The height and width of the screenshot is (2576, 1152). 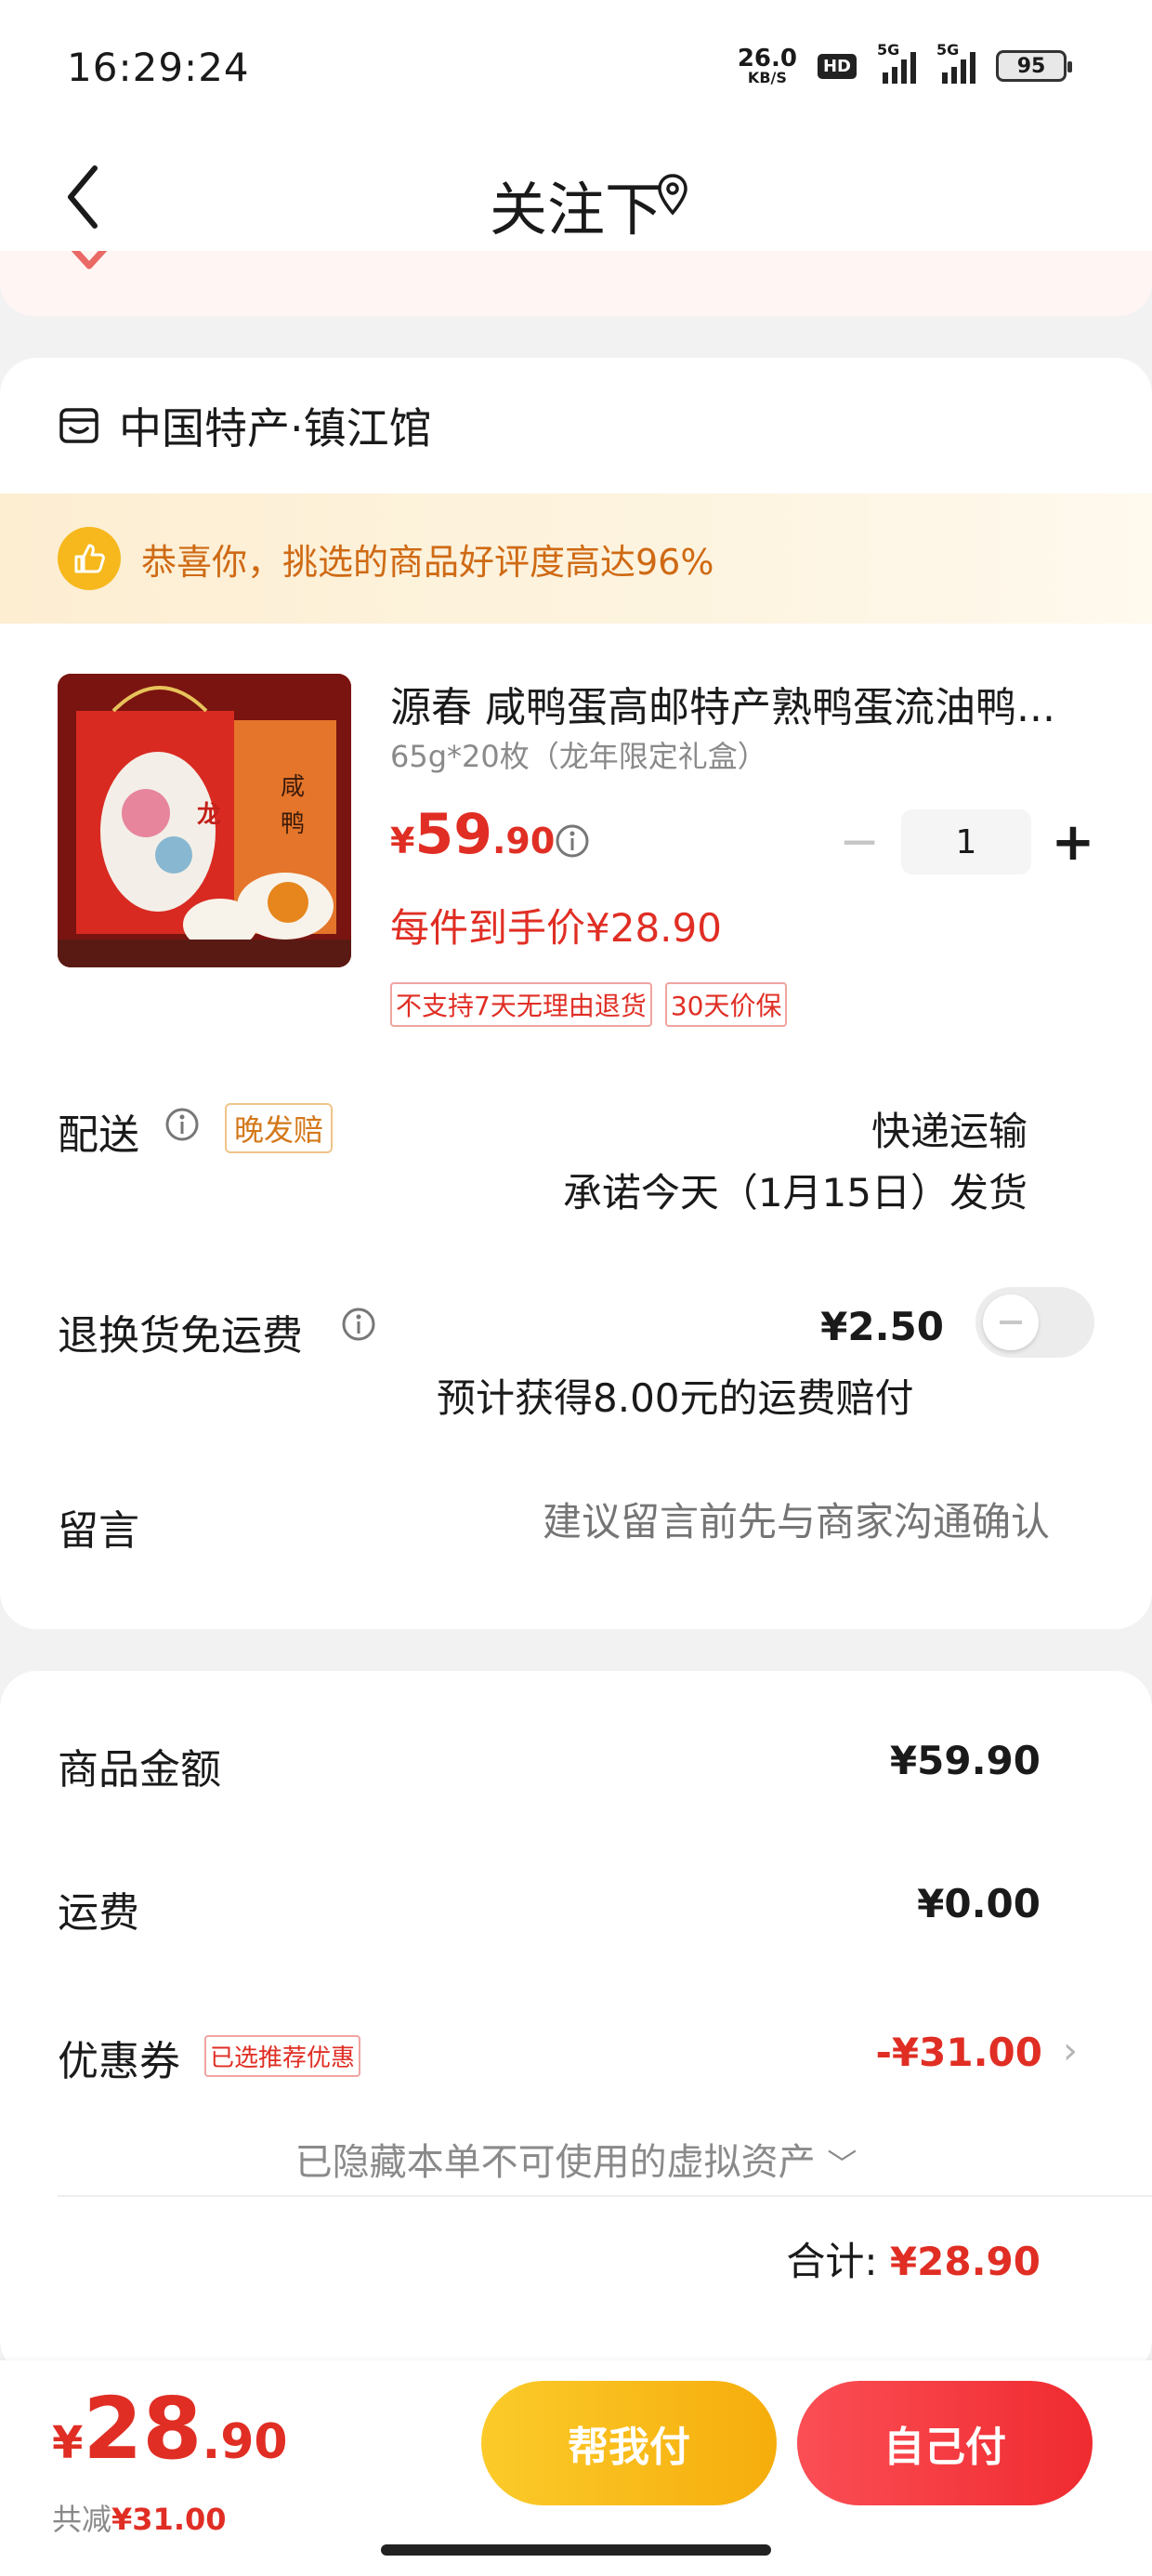 What do you see at coordinates (523, 841) in the screenshot?
I see `price-decimal: .90` at bounding box center [523, 841].